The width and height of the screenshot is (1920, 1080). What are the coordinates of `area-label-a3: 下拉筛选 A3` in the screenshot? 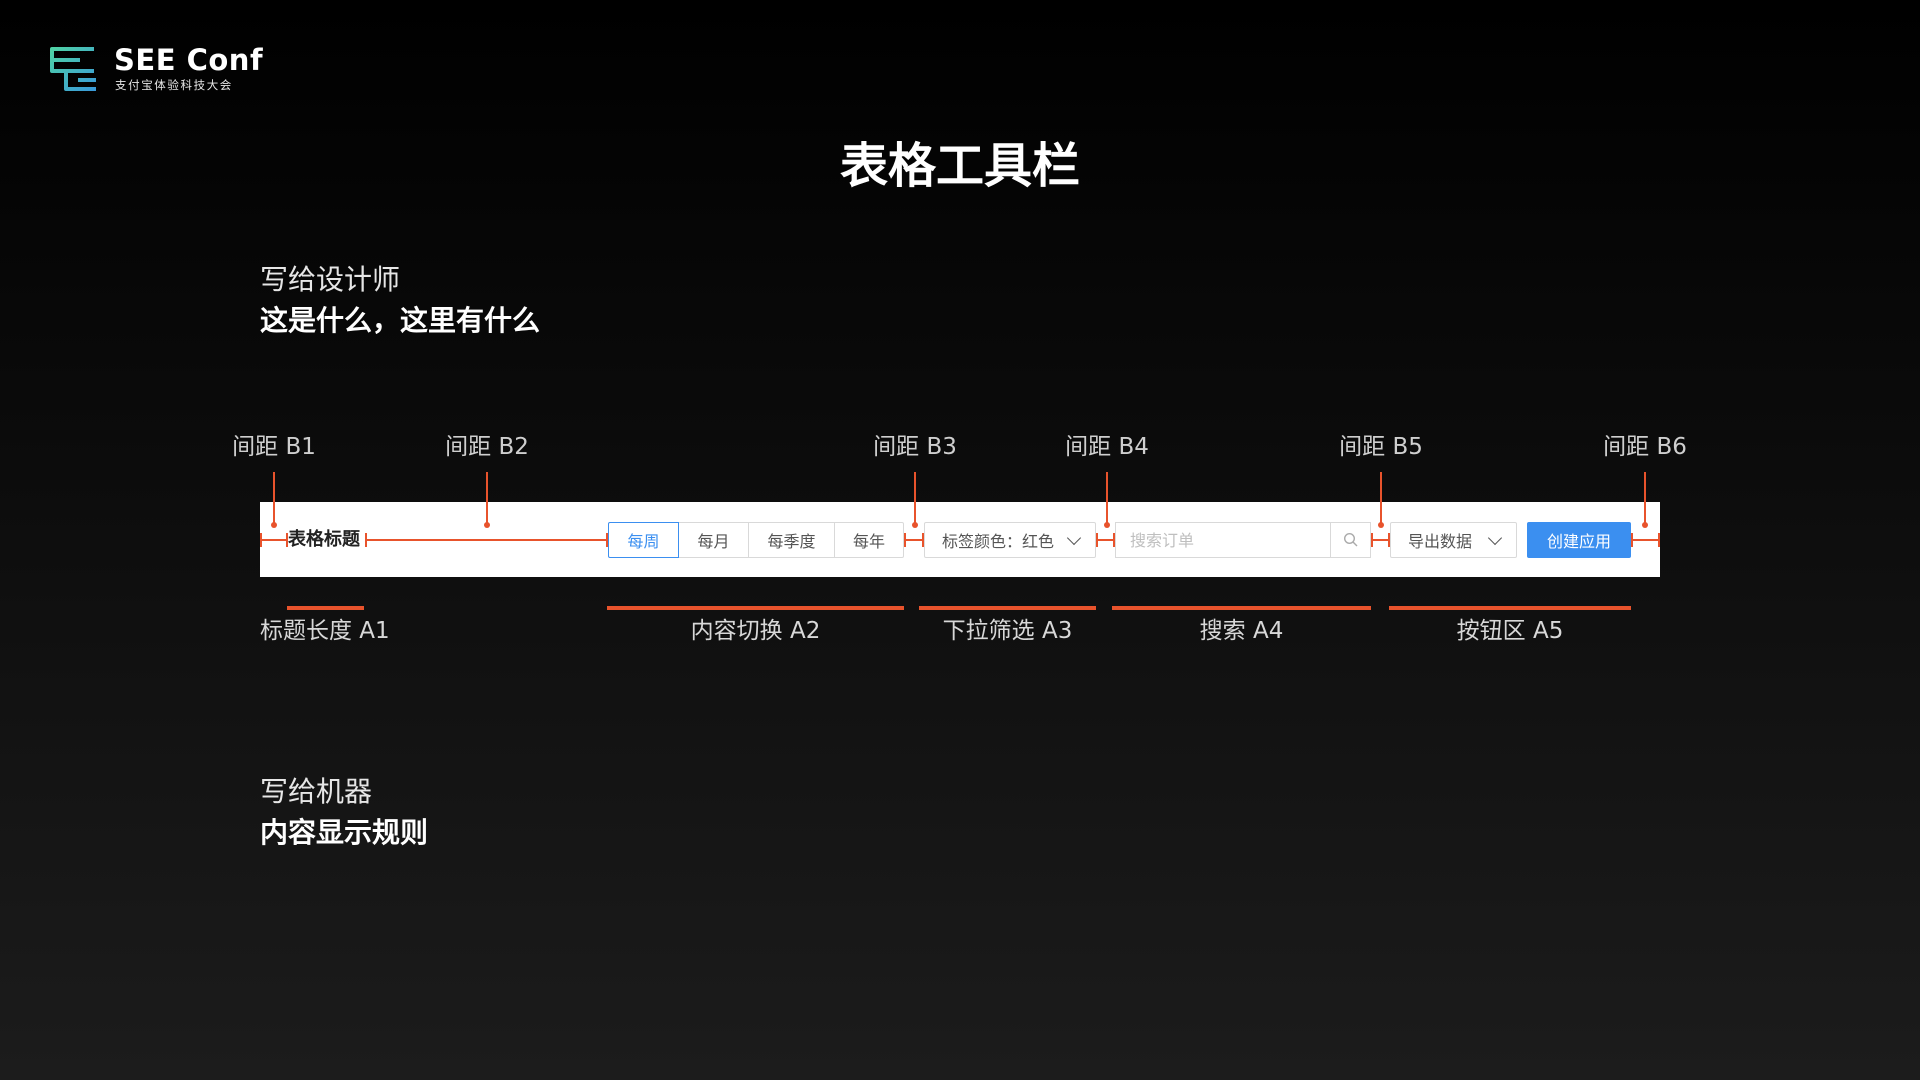 It's located at (1007, 631).